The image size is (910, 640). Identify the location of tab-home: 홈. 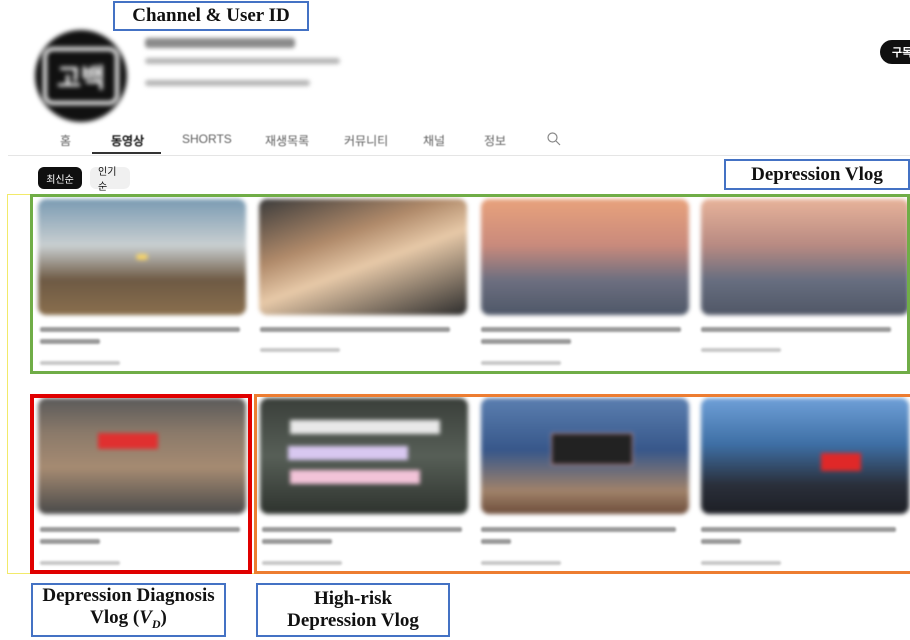
(65, 140).